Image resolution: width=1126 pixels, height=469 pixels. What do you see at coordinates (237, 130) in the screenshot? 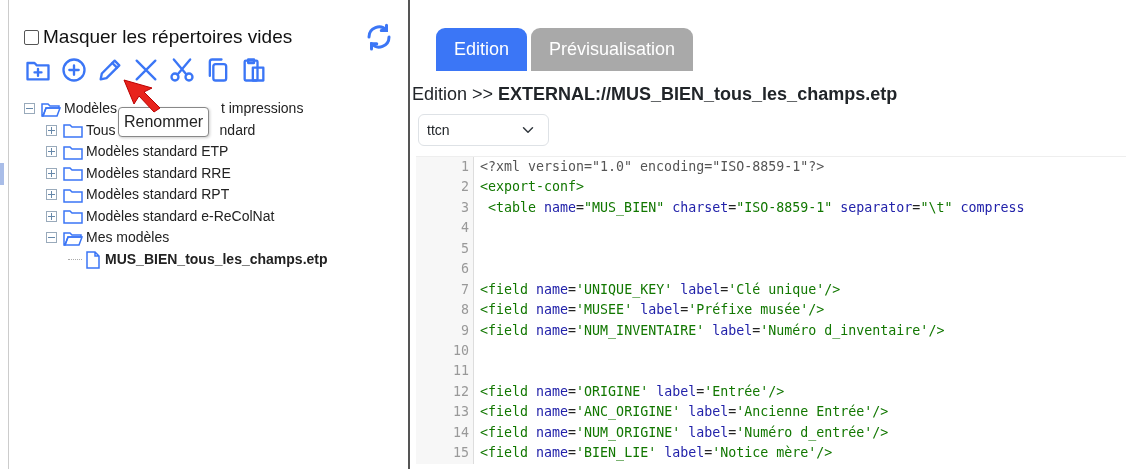
I see `tree-item-label: ndard` at bounding box center [237, 130].